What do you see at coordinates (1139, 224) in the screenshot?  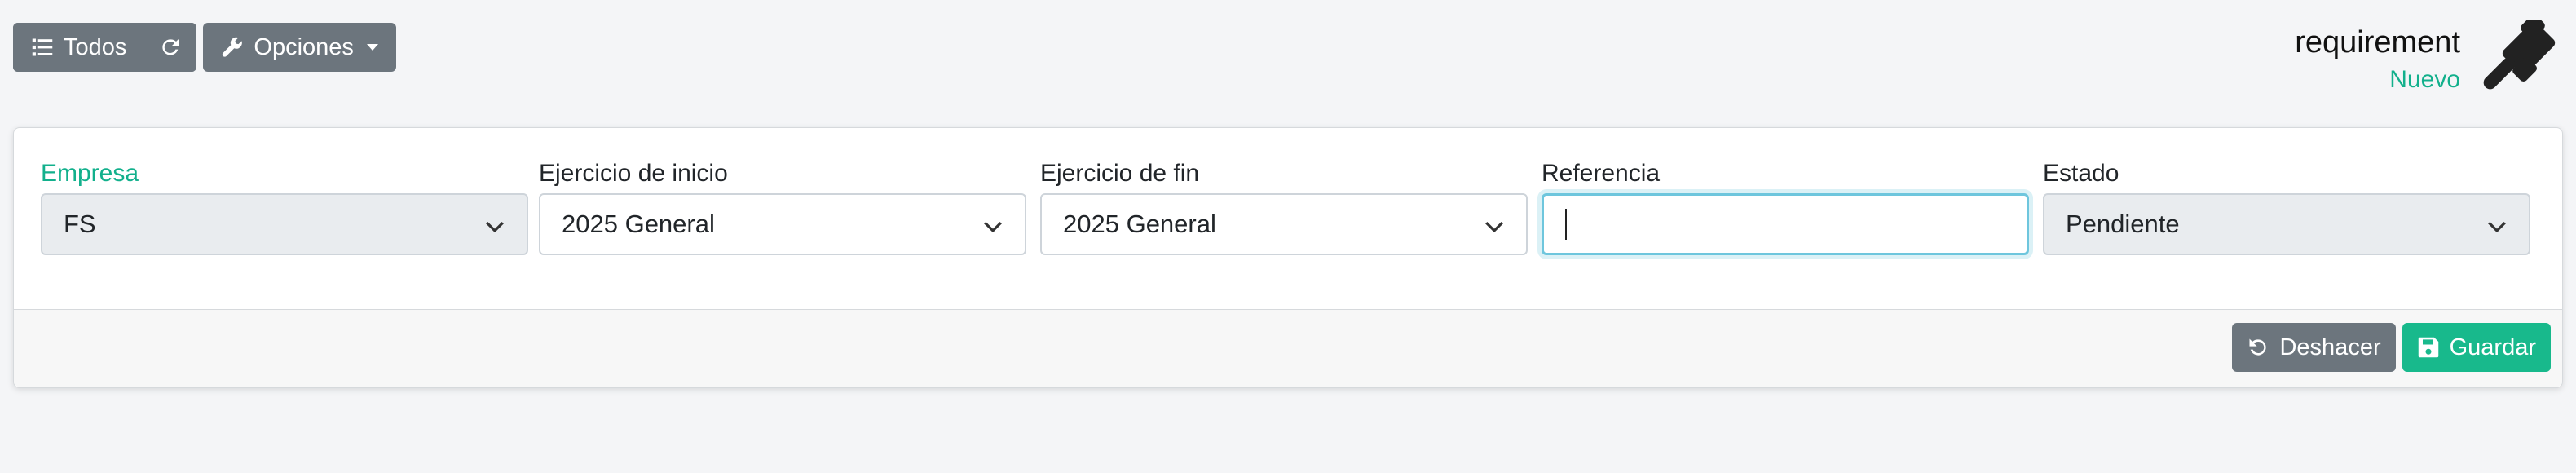 I see `ejercicio-fin-value: 2025 General` at bounding box center [1139, 224].